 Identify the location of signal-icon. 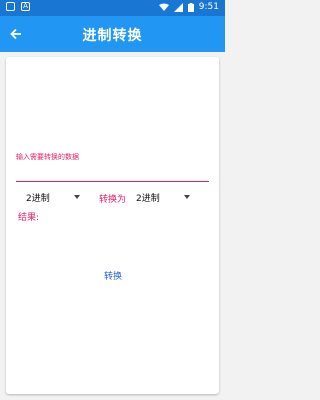
(178, 7).